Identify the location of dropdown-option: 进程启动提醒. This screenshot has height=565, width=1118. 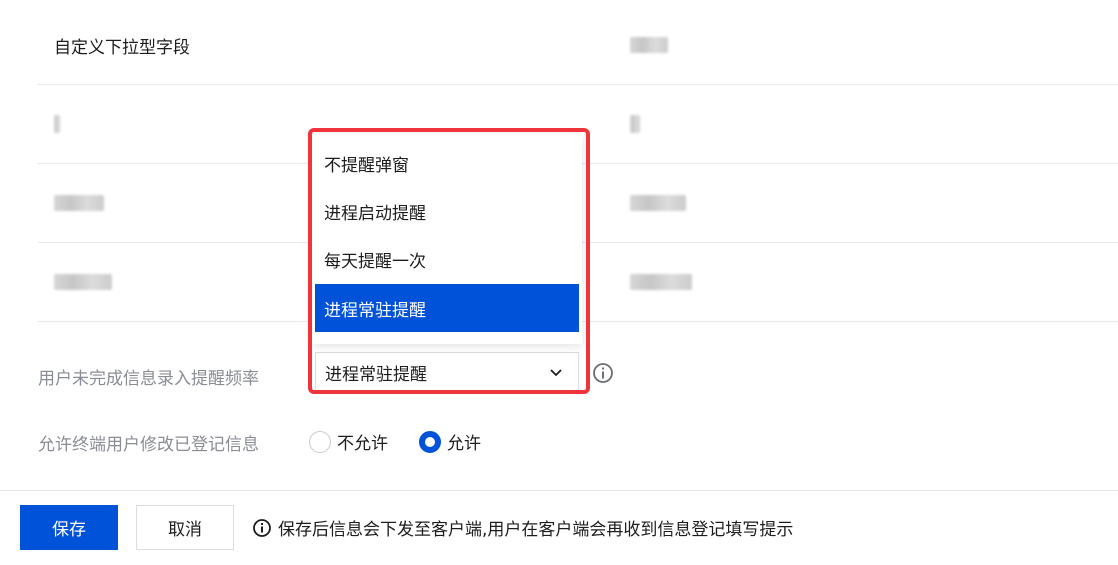
(447, 211).